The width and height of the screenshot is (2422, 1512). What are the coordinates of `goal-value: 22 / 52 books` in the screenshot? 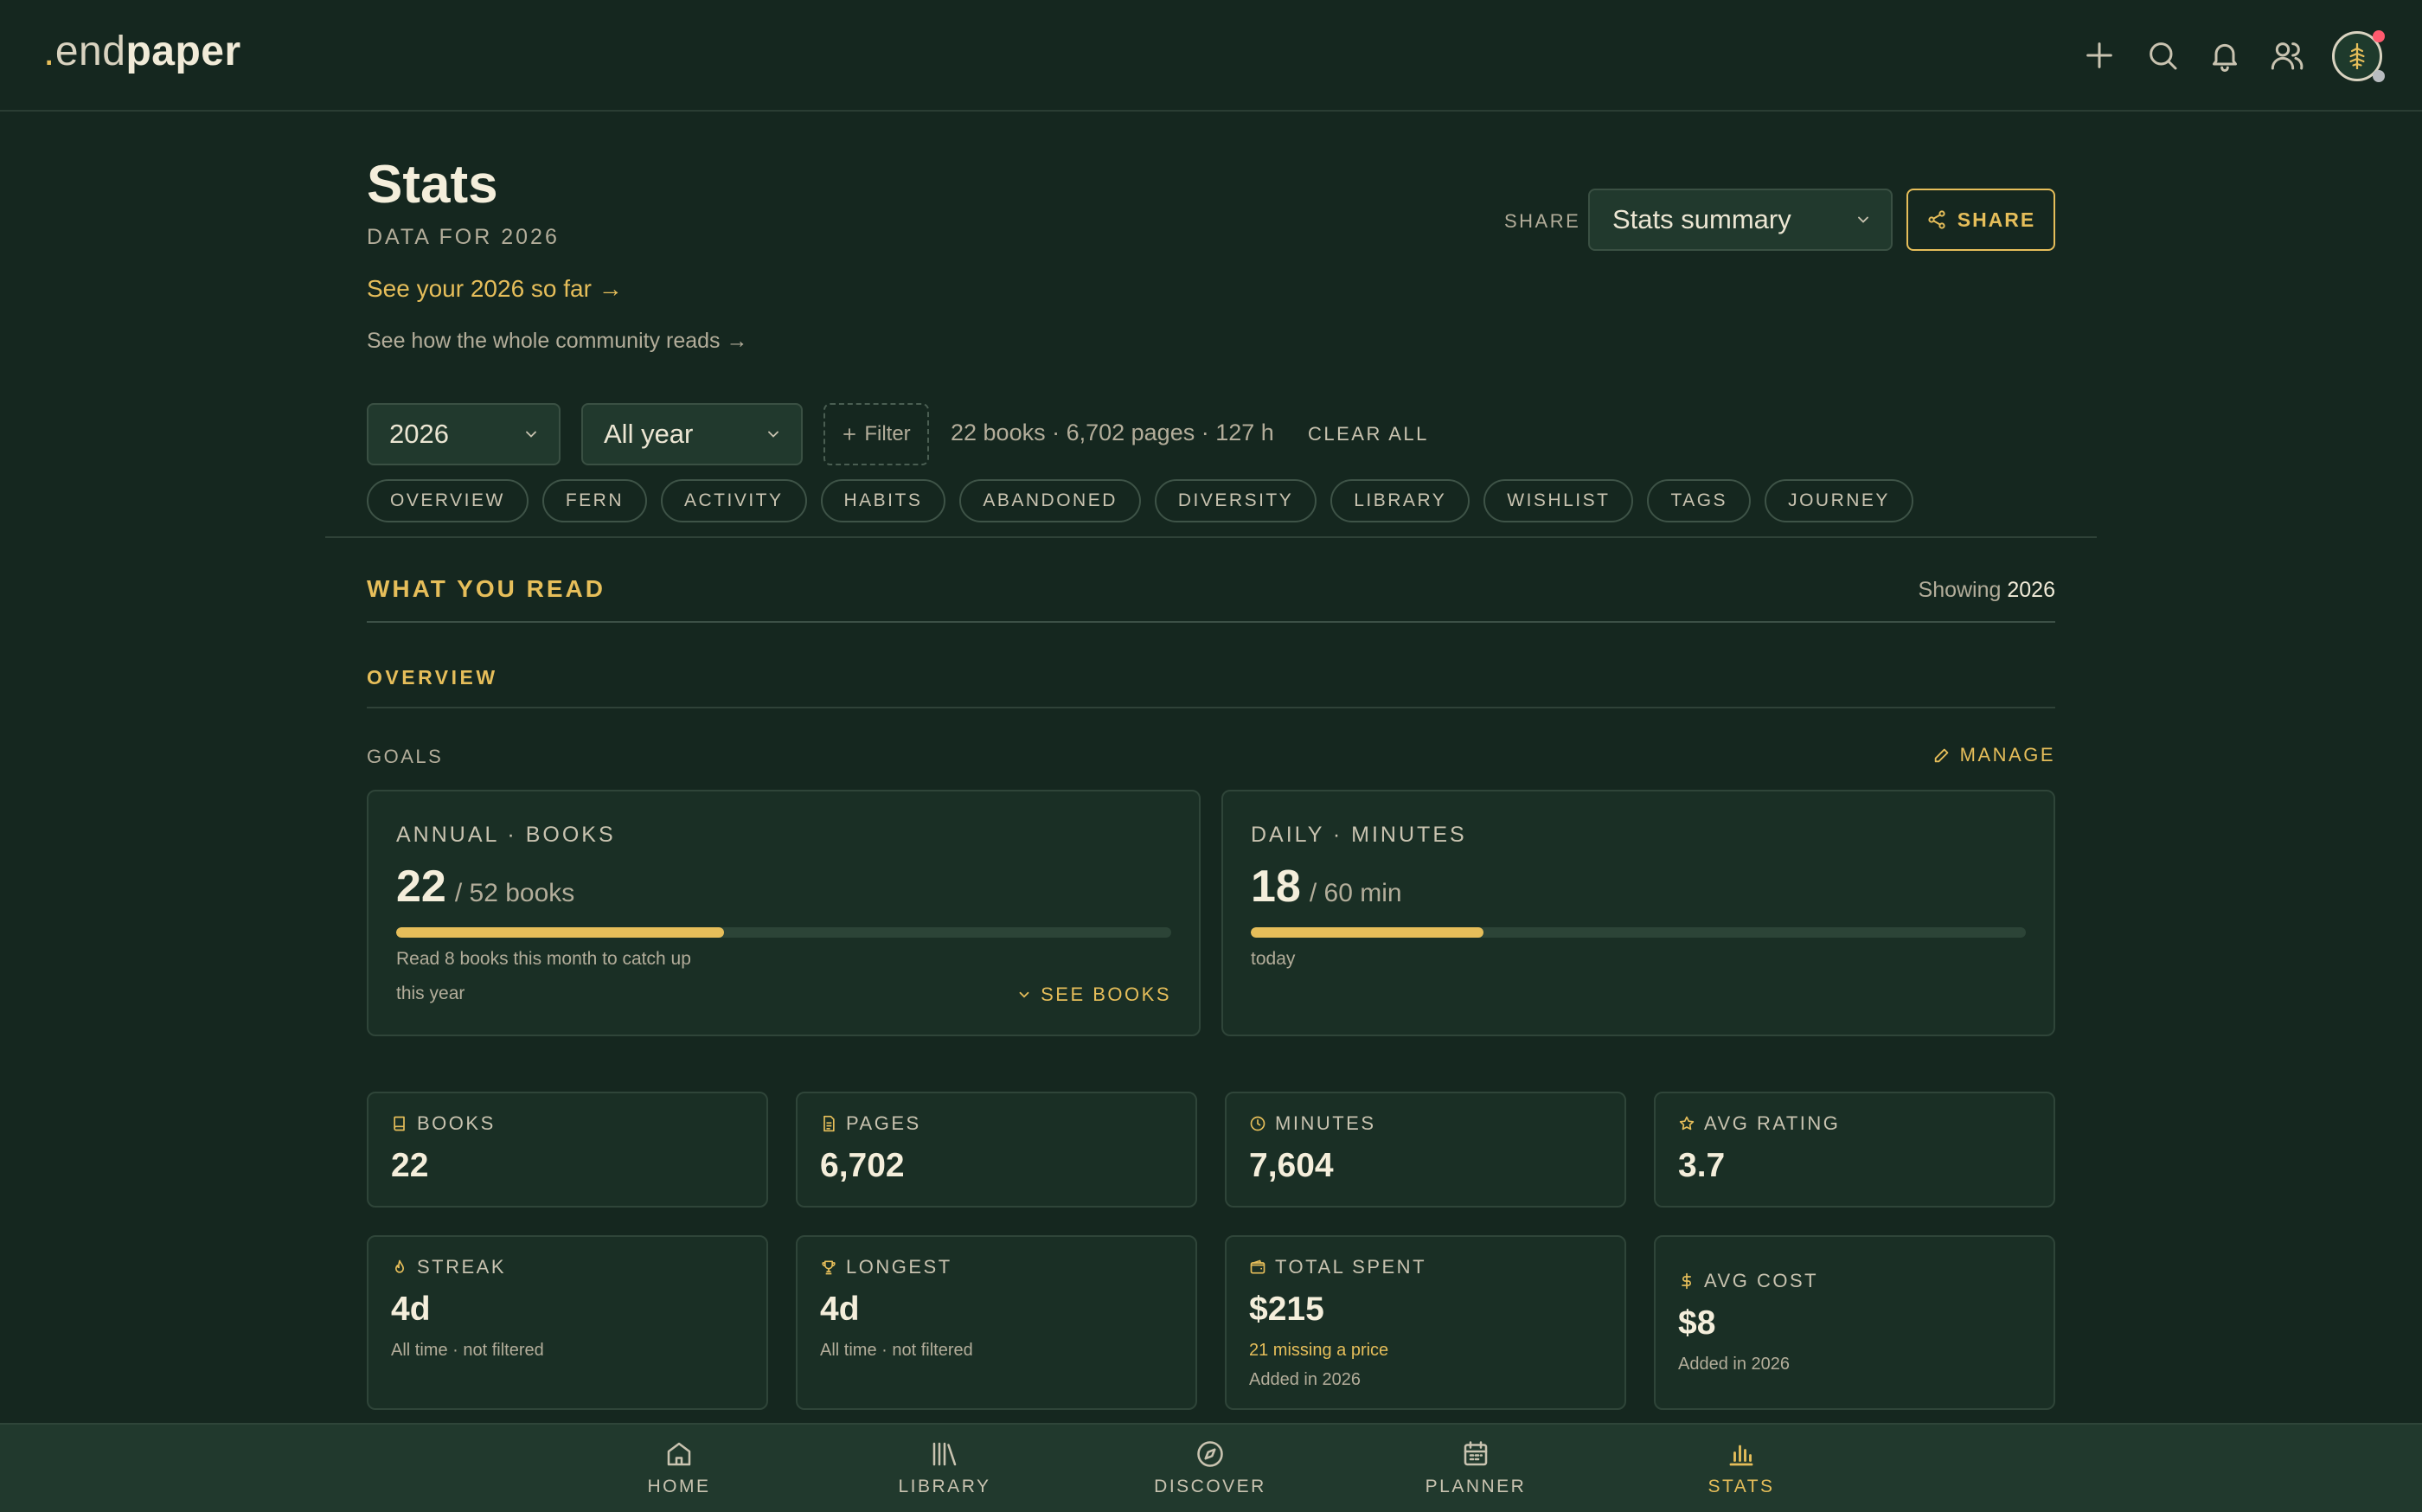 It's located at (485, 887).